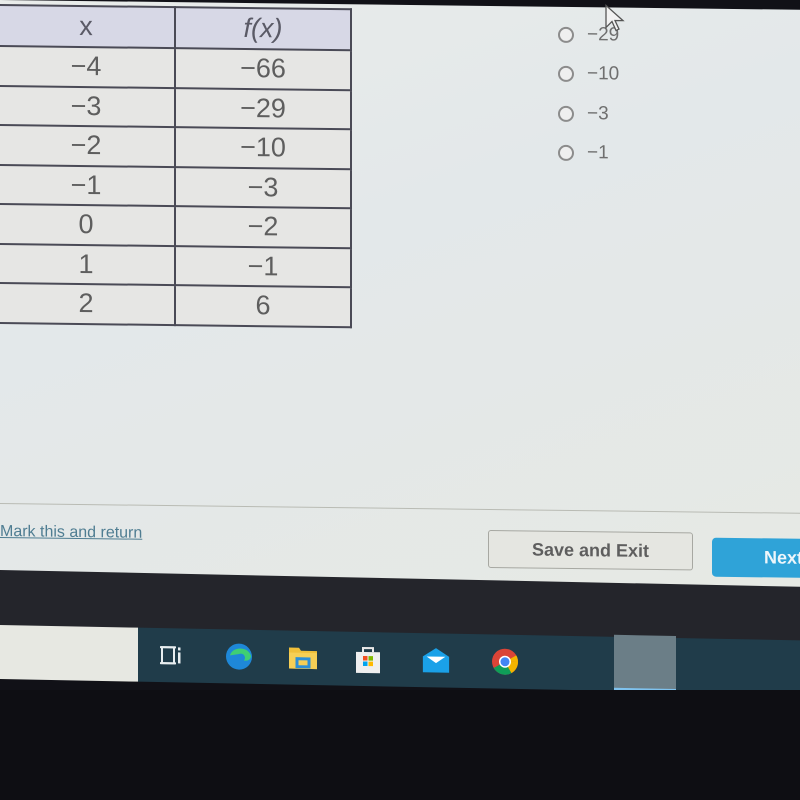  What do you see at coordinates (263, 69) in the screenshot?
I see `cell-fx: −66` at bounding box center [263, 69].